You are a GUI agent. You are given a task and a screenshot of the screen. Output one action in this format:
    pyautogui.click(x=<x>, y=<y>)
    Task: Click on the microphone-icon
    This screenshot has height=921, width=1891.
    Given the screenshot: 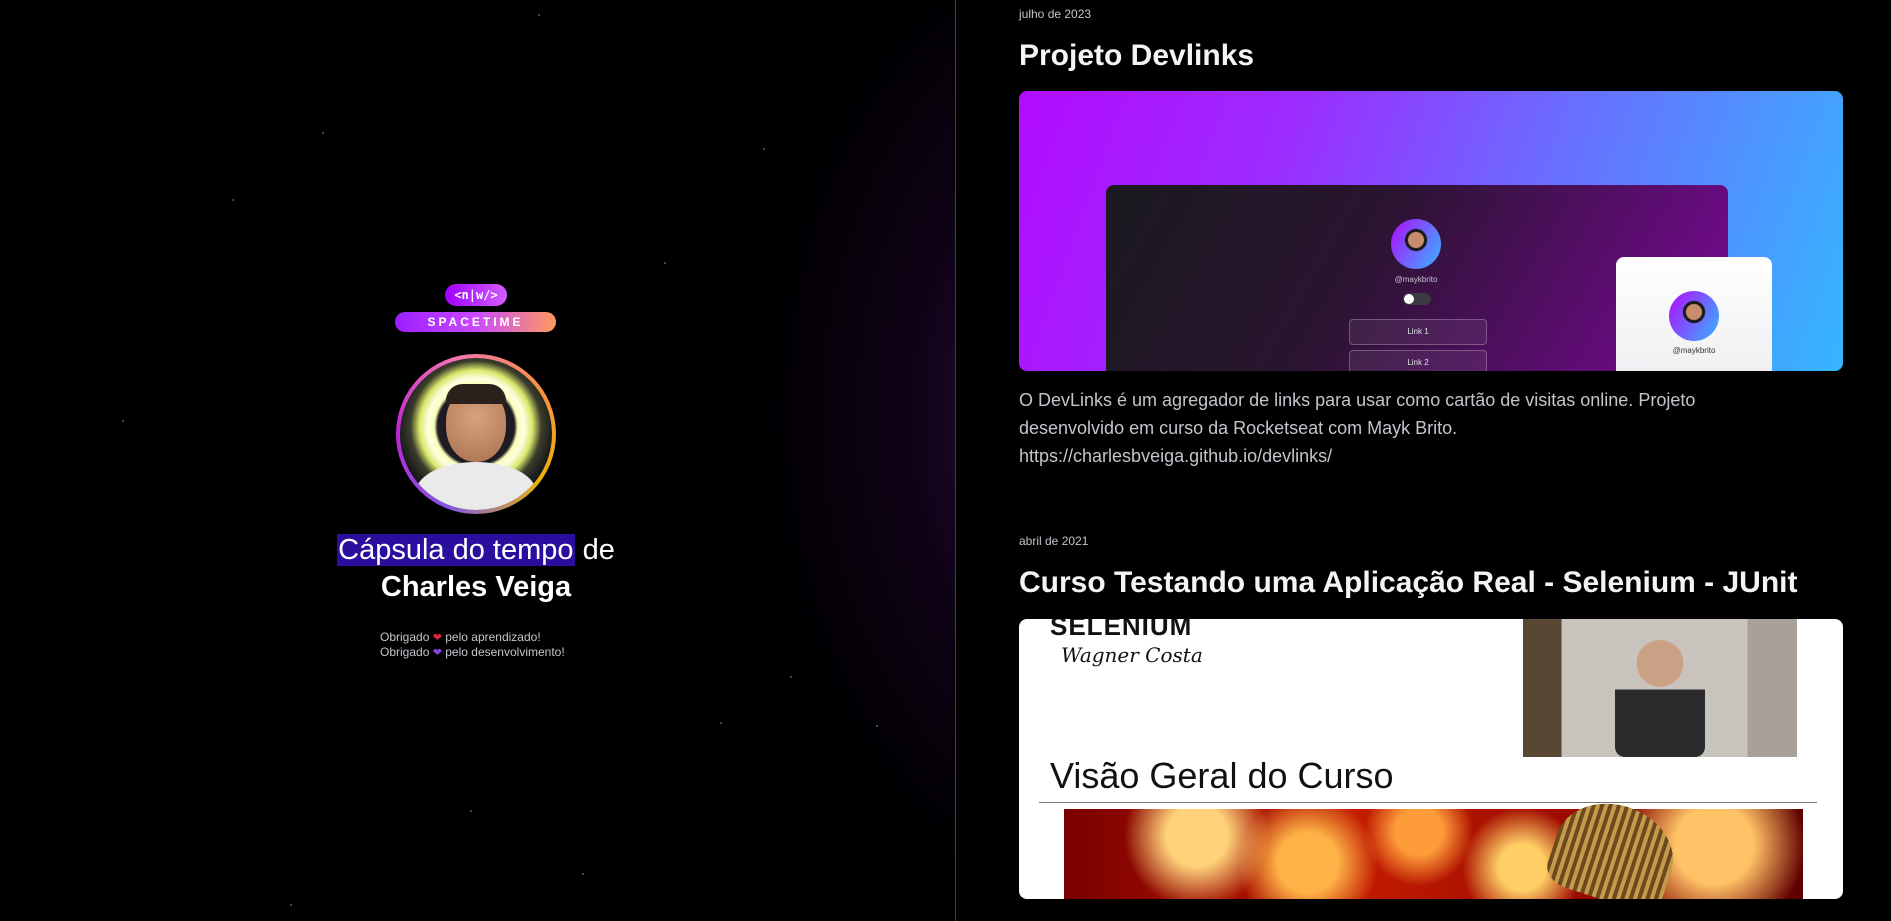 What is the action you would take?
    pyautogui.click(x=1614, y=843)
    